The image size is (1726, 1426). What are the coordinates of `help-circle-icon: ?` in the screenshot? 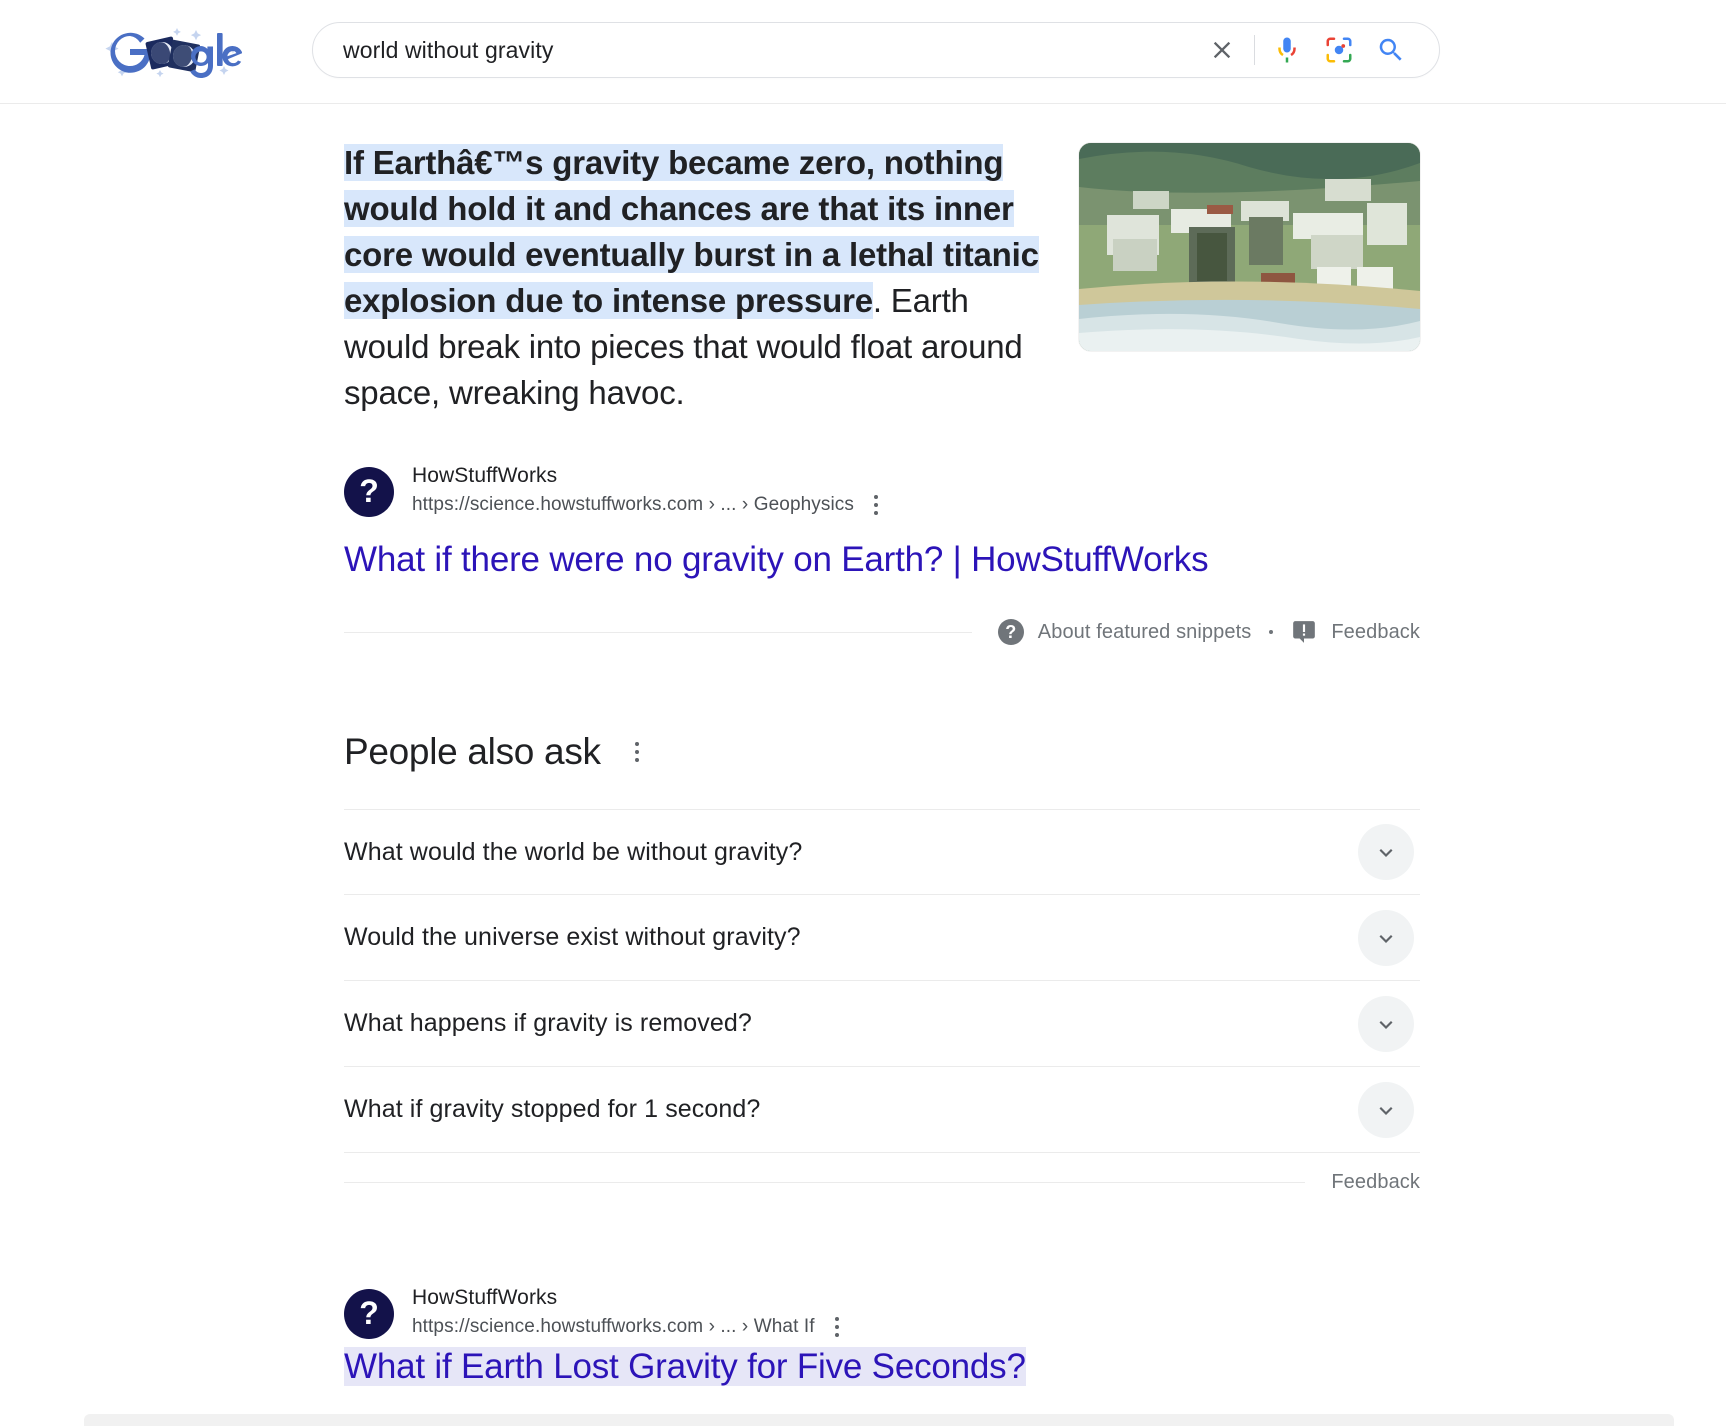 It's located at (1010, 632).